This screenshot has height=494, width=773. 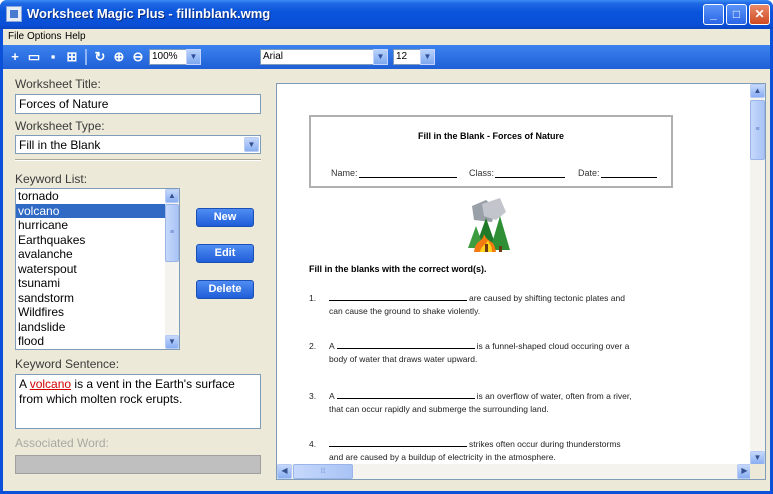 I want to click on keyword-list-label: Keyword List:, so click(x=51, y=179).